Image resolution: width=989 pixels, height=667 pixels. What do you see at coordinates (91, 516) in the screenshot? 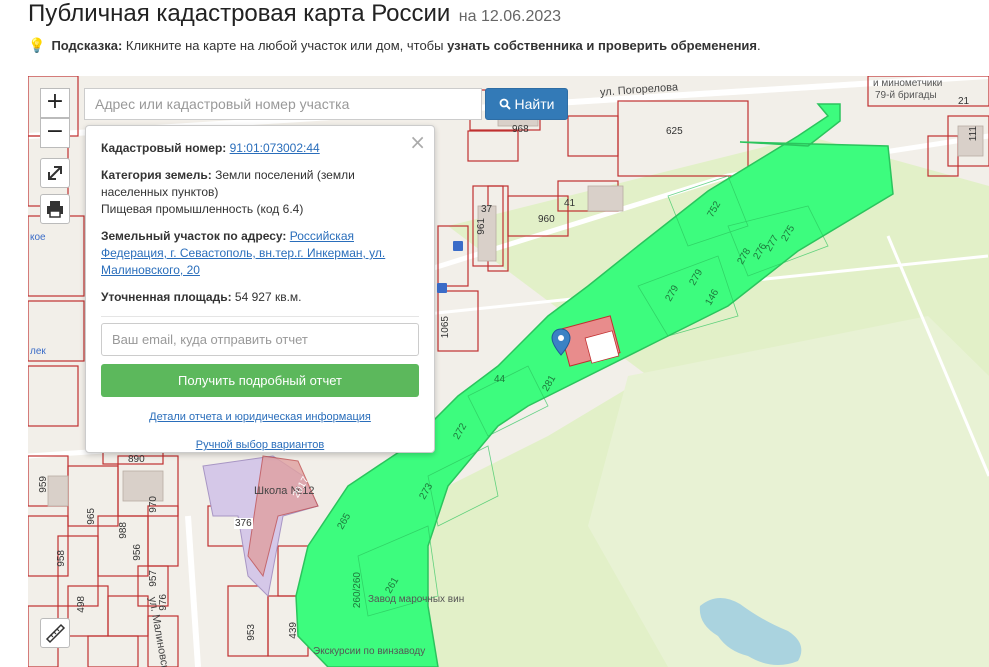
I see `plot-number: 965` at bounding box center [91, 516].